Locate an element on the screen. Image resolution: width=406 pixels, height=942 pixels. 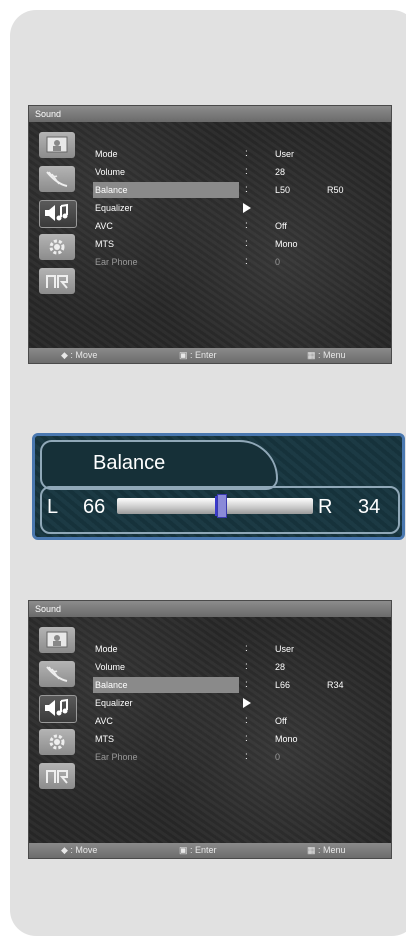
popup-title: Balance is located at coordinates (129, 463).